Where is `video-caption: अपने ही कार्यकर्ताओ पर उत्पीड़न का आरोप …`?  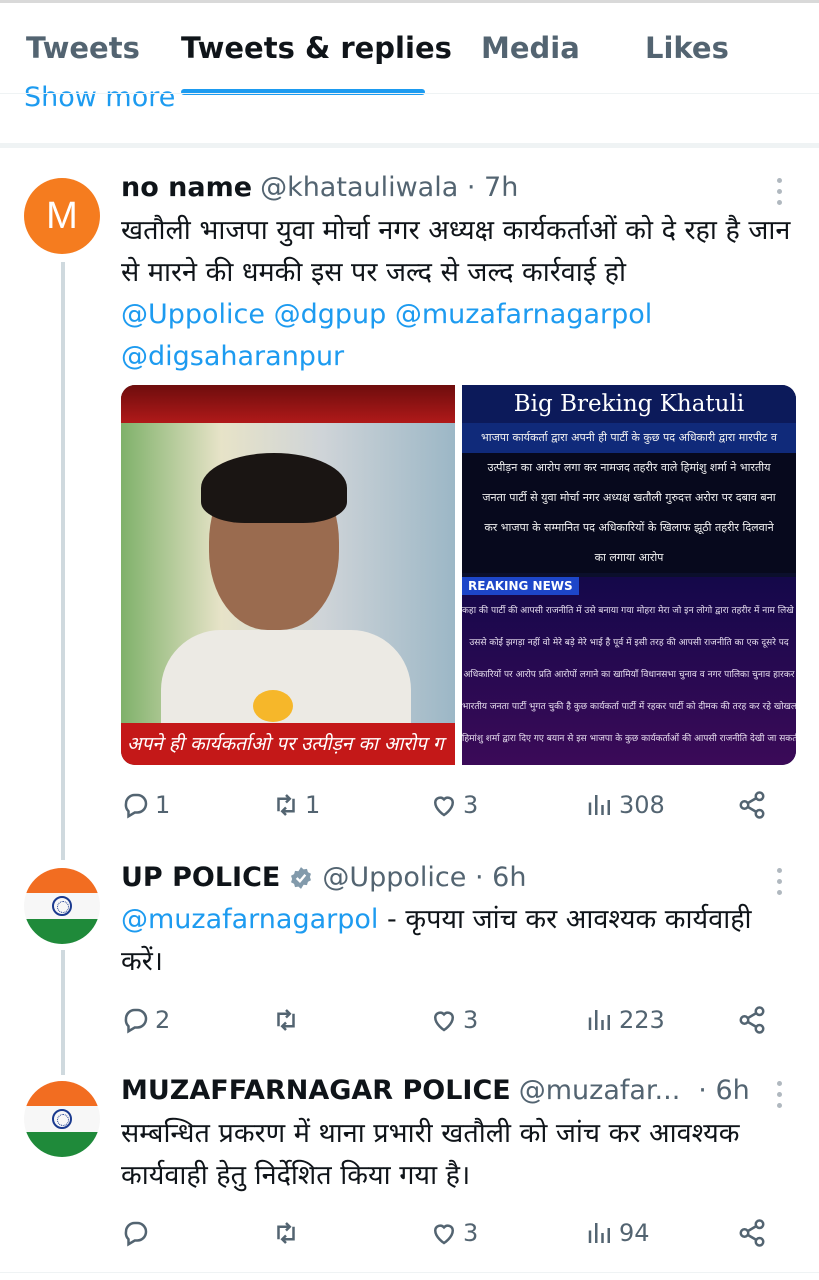
video-caption: अपने ही कार्यकर्ताओ पर उत्पीड़न का आरोप … is located at coordinates (288, 744).